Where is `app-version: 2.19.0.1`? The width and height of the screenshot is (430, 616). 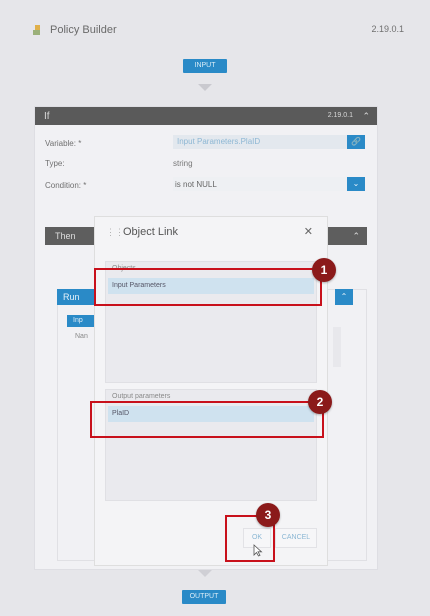
app-version: 2.19.0.1 is located at coordinates (387, 29).